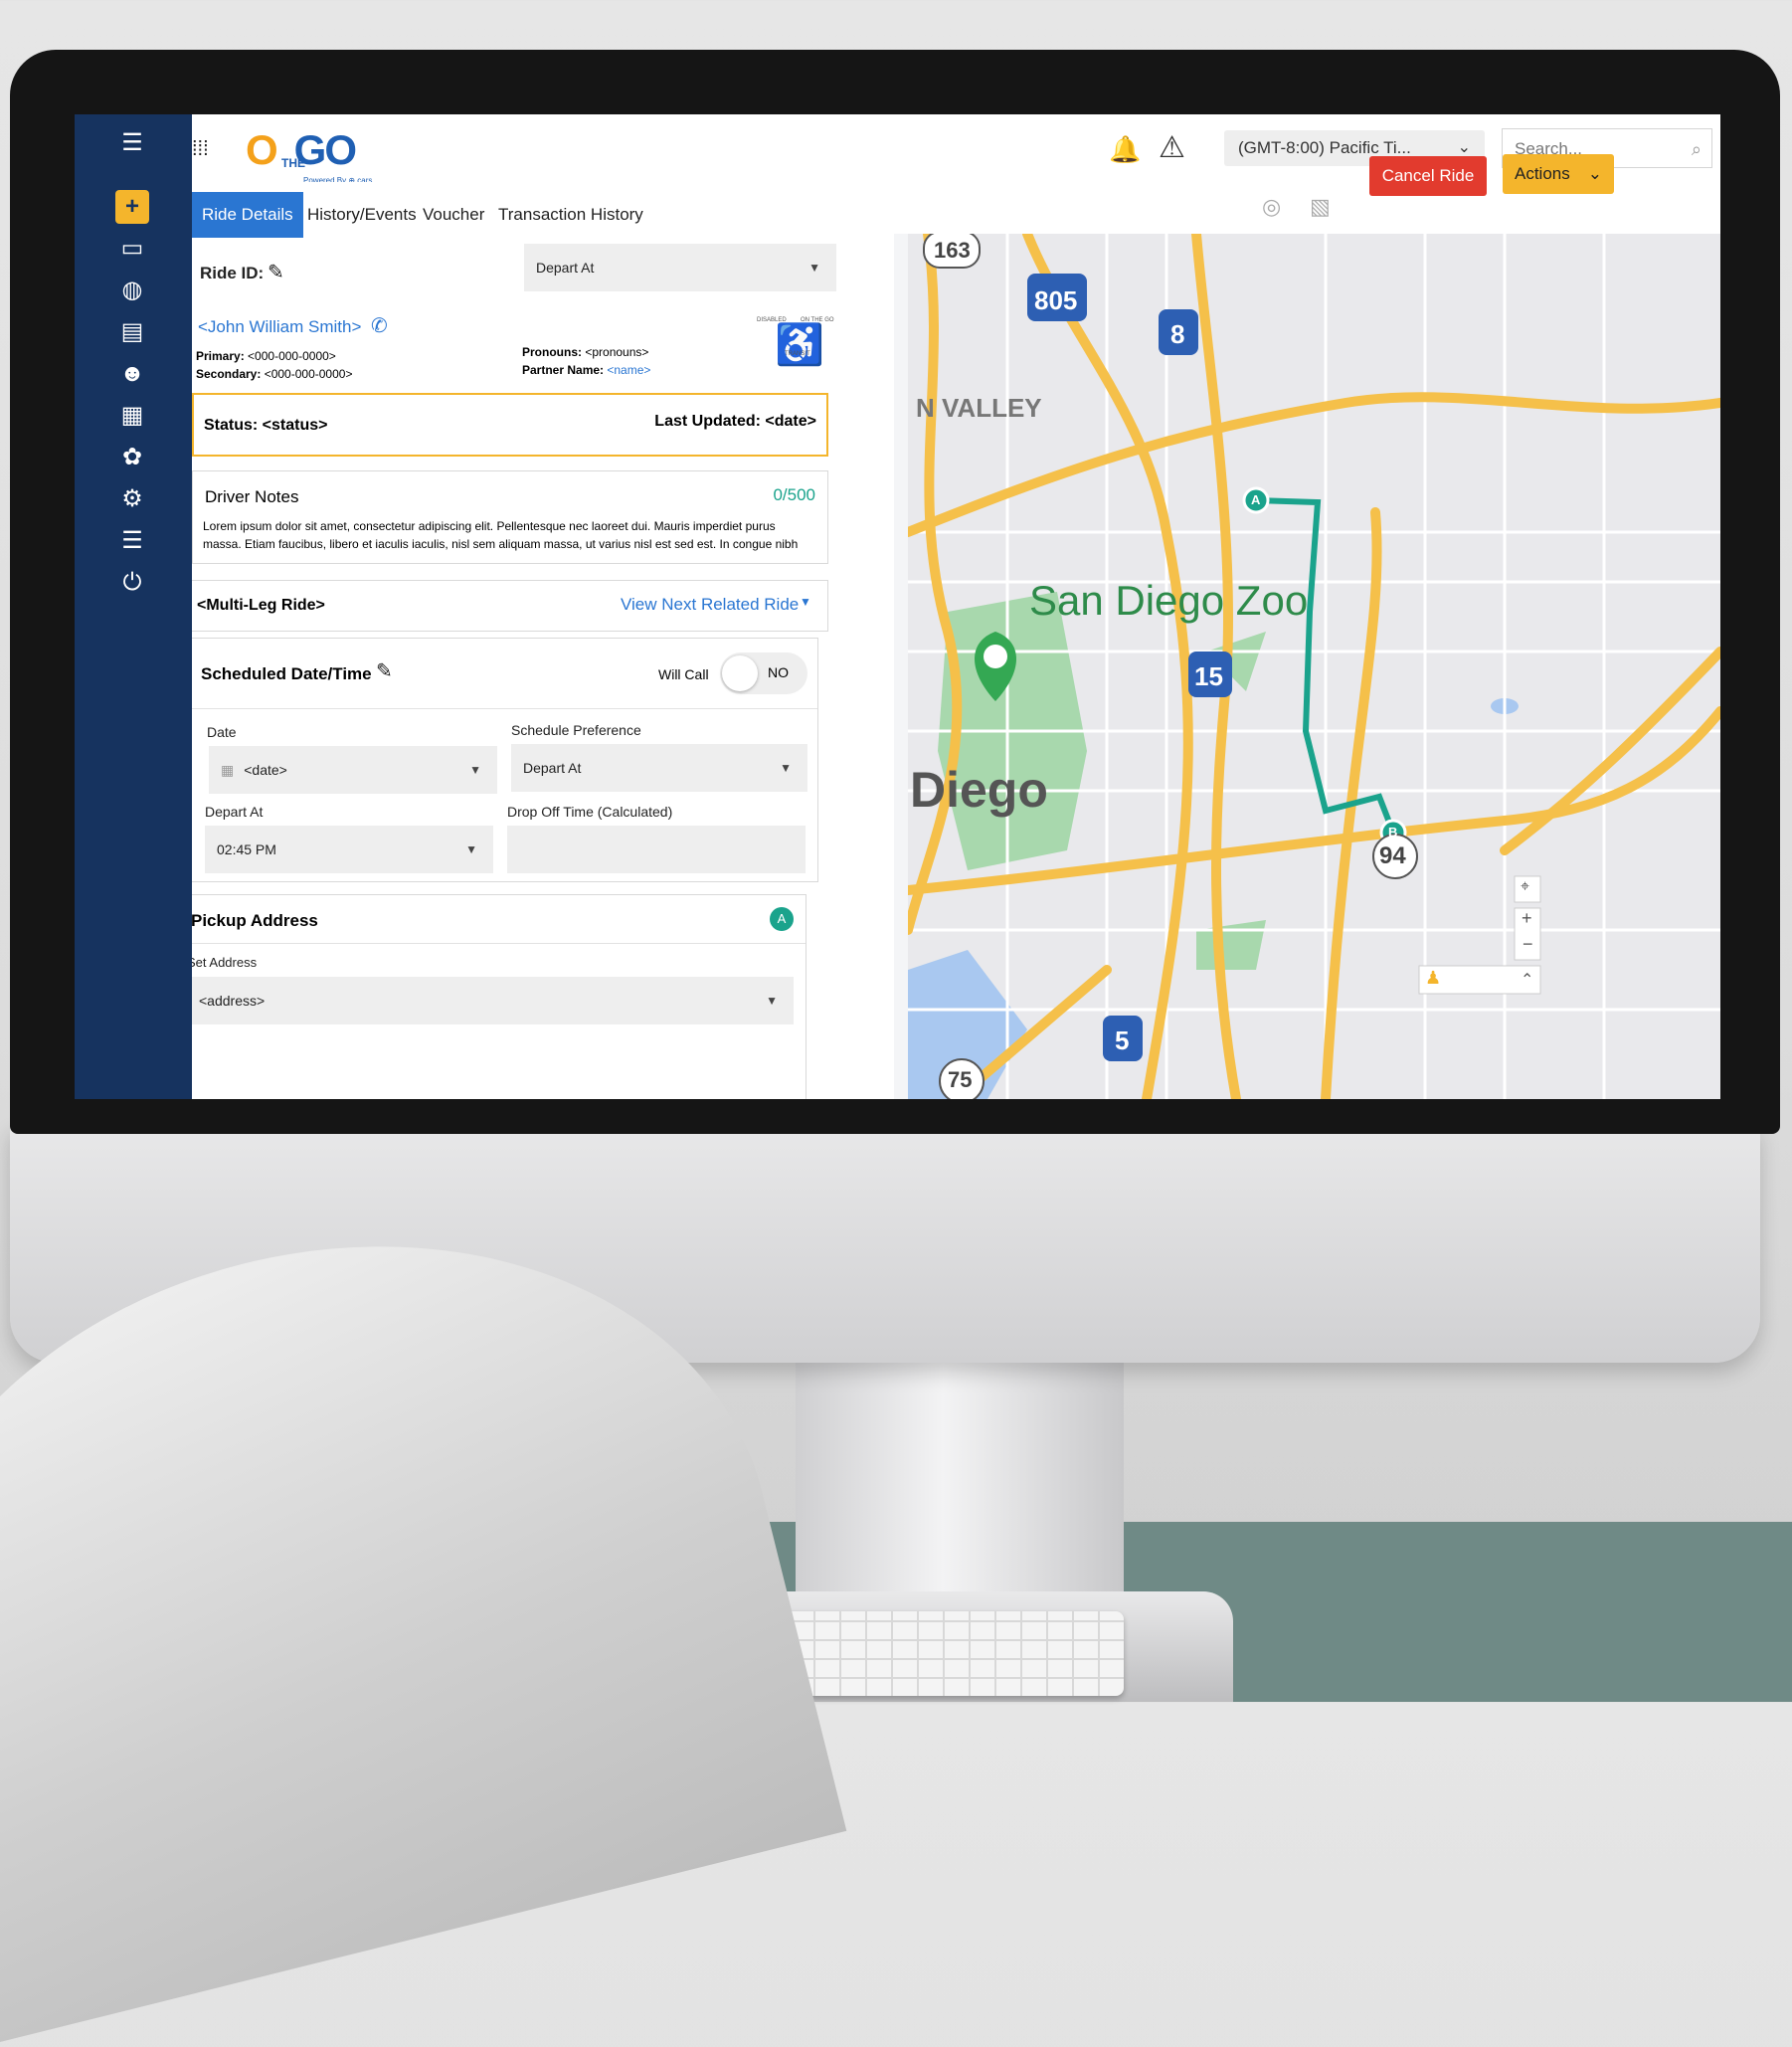 This screenshot has height=2047, width=1792. Describe the element at coordinates (1428, 176) in the screenshot. I see `cancel-ride-button: Cancel Ride` at that location.